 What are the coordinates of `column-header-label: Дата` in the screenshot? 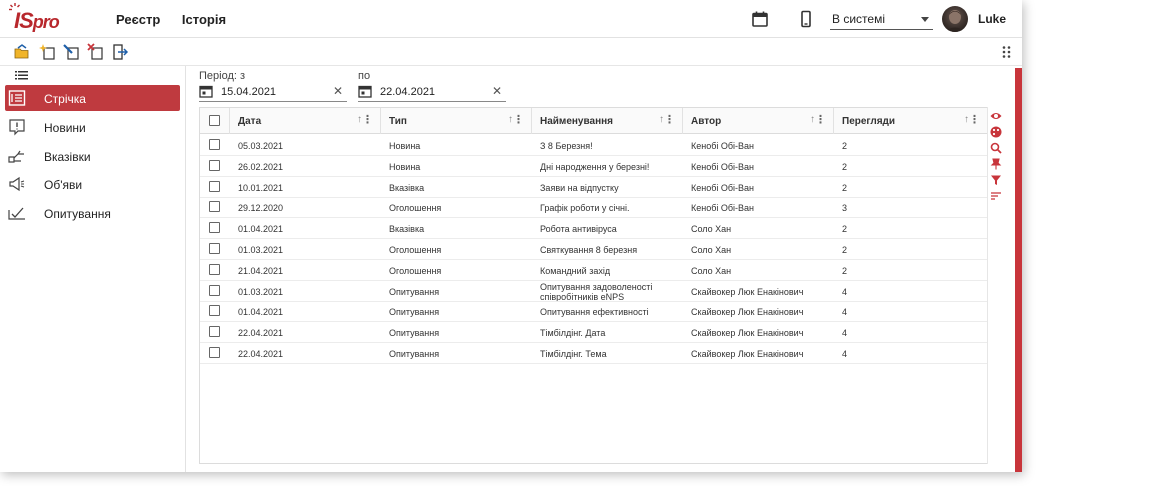 It's located at (250, 121).